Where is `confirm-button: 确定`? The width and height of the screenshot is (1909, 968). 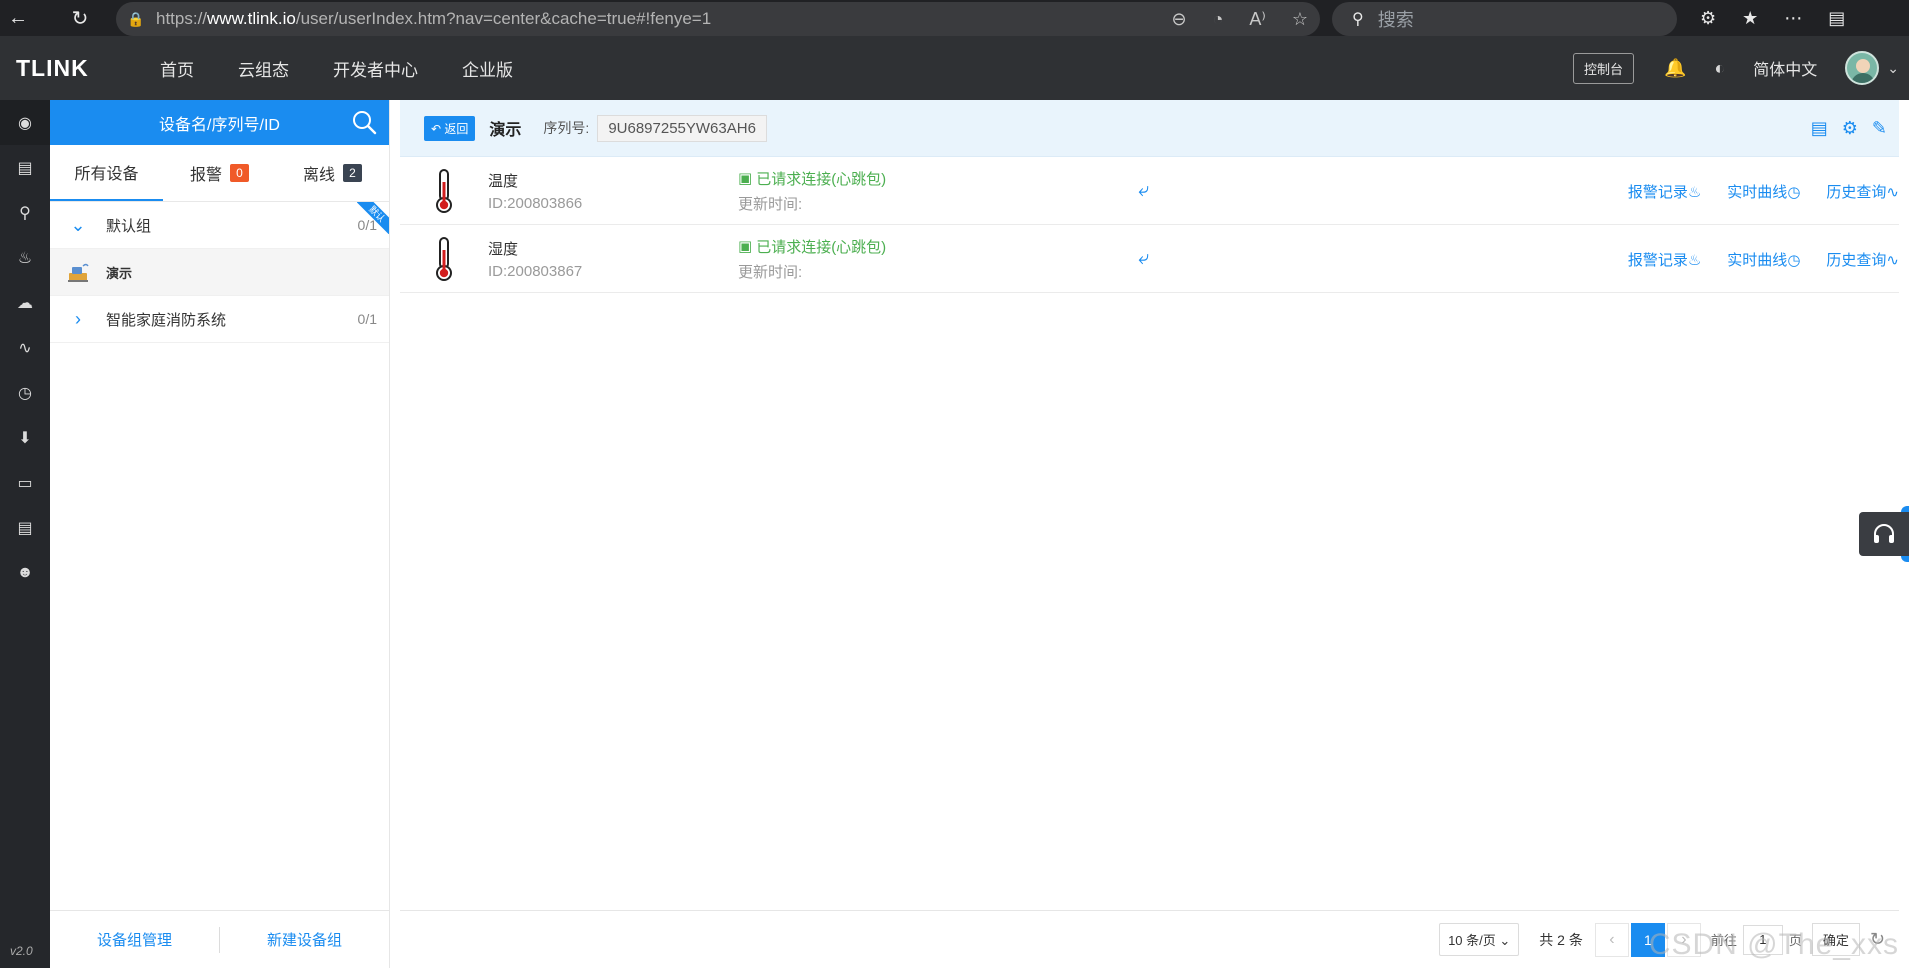 confirm-button: 确定 is located at coordinates (1835, 939).